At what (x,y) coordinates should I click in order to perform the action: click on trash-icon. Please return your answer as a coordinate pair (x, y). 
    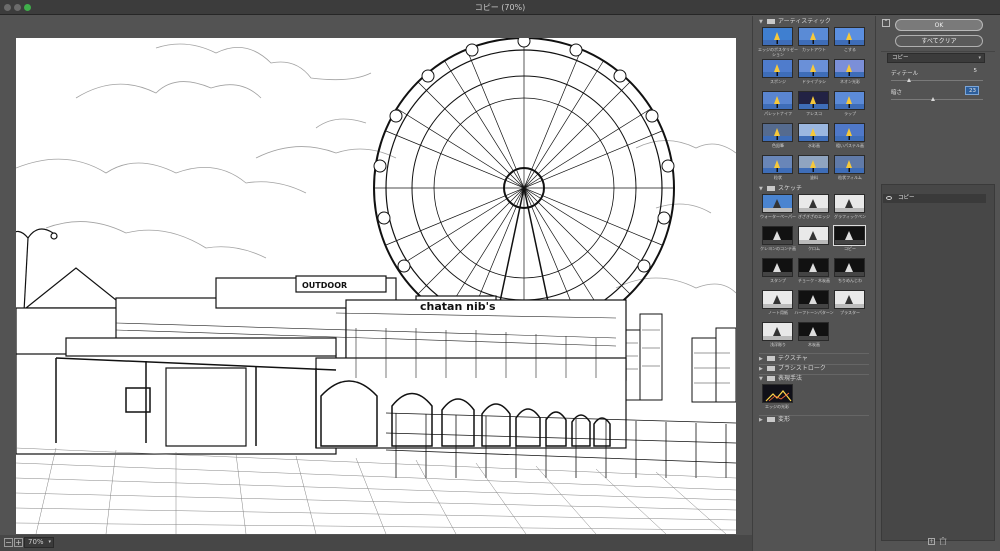
    Looking at the image, I should click on (943, 541).